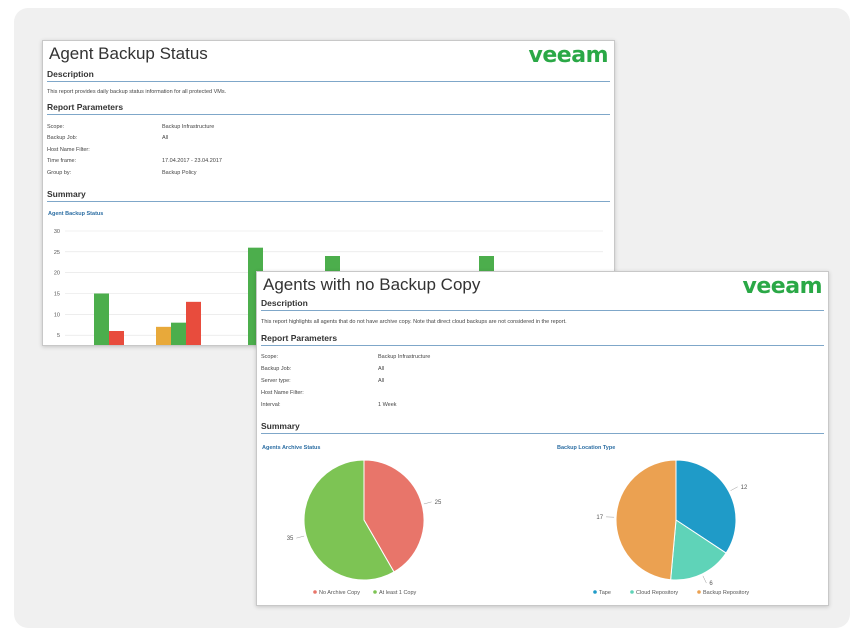  I want to click on legend-label: Tape, so click(605, 593).